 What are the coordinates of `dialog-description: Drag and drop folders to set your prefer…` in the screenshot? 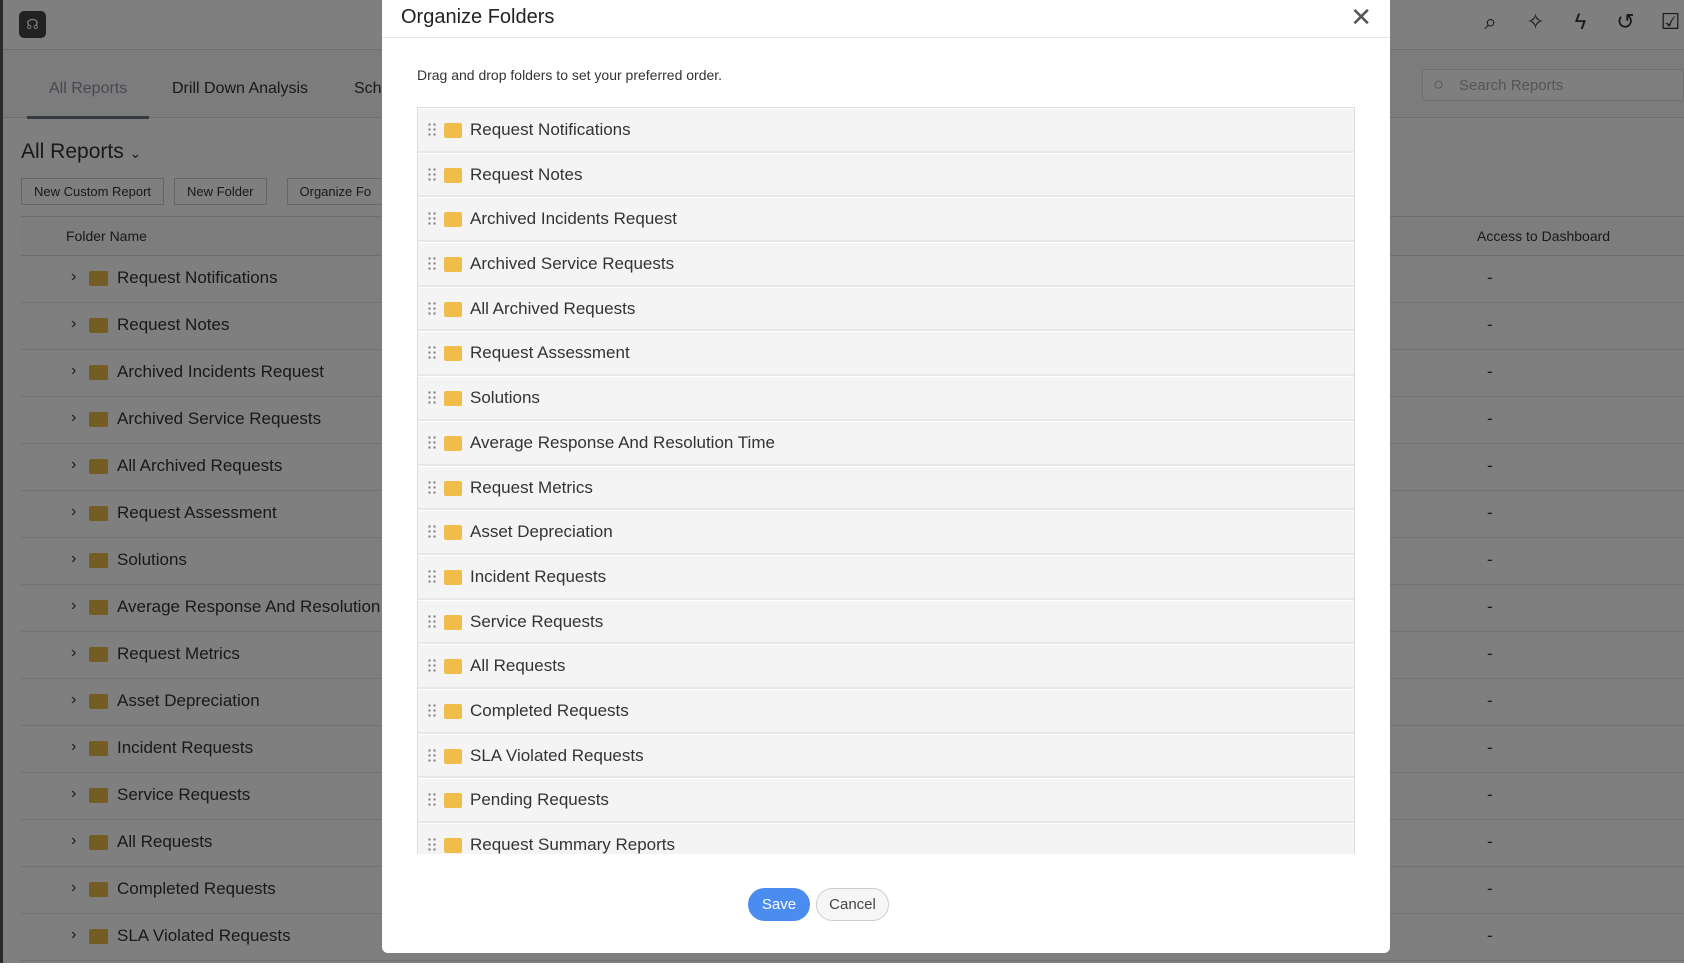 It's located at (570, 75).